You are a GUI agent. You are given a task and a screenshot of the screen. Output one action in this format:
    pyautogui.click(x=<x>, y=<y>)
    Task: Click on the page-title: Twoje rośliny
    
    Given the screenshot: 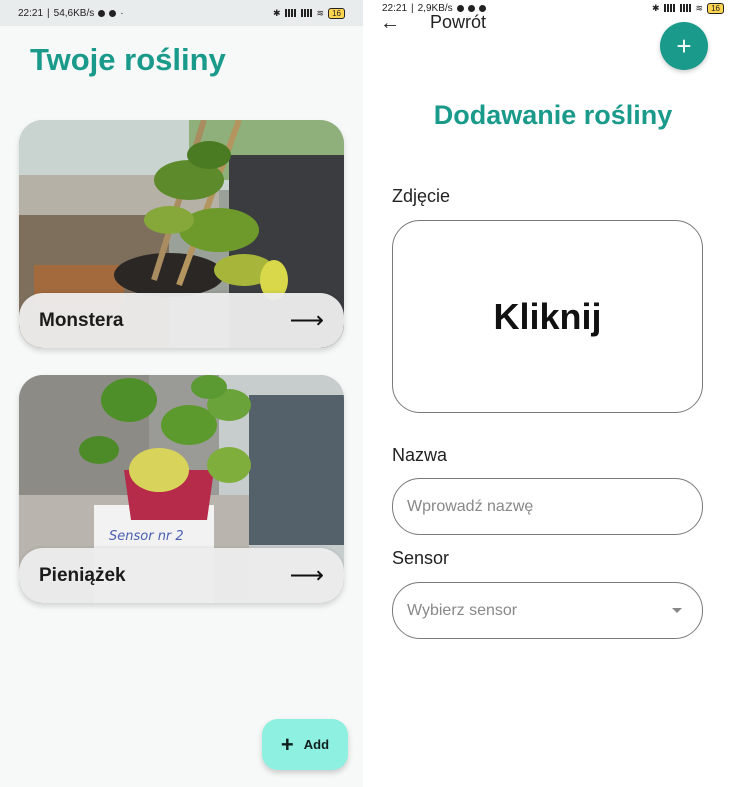 What is the action you would take?
    pyautogui.click(x=128, y=59)
    